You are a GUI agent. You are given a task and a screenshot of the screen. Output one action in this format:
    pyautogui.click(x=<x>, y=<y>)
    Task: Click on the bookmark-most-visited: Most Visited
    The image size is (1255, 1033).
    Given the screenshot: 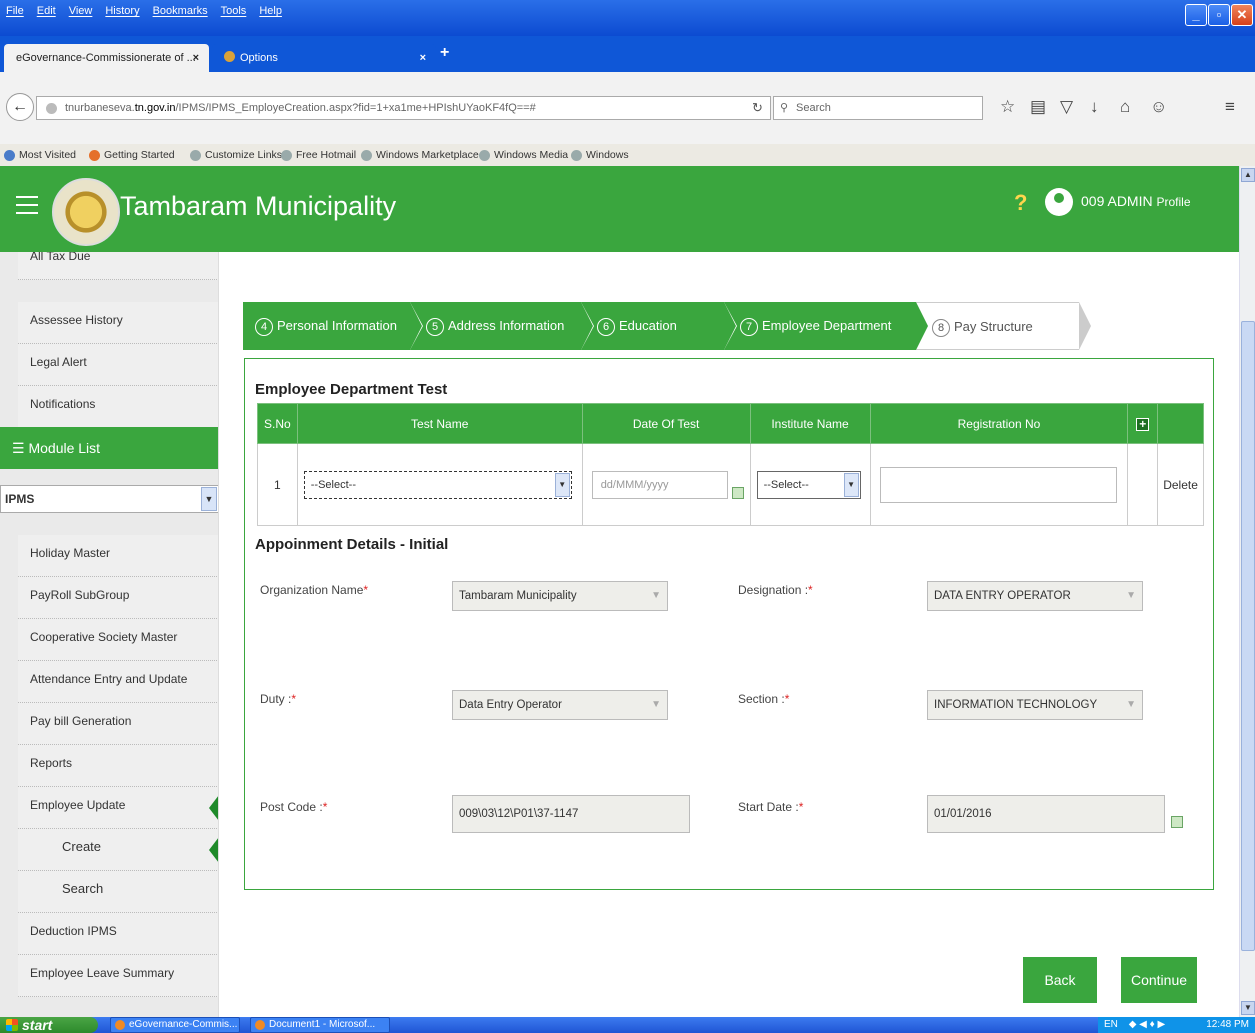 What is the action you would take?
    pyautogui.click(x=40, y=155)
    